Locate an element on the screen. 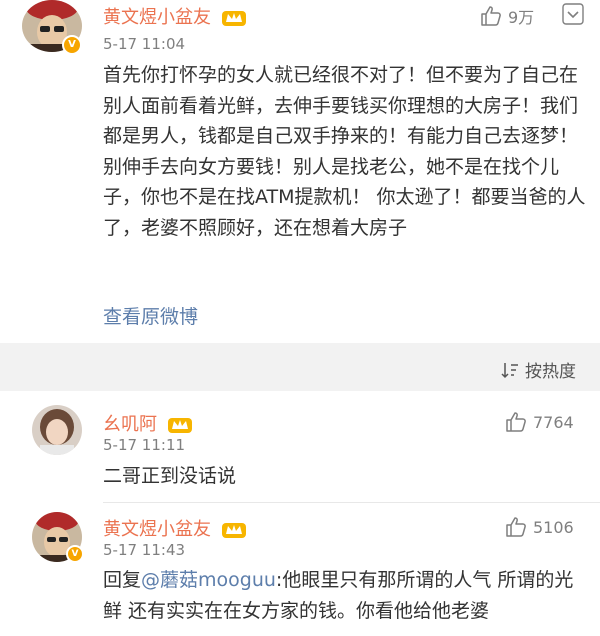 The height and width of the screenshot is (636, 600). chevron-down-icon is located at coordinates (573, 14).